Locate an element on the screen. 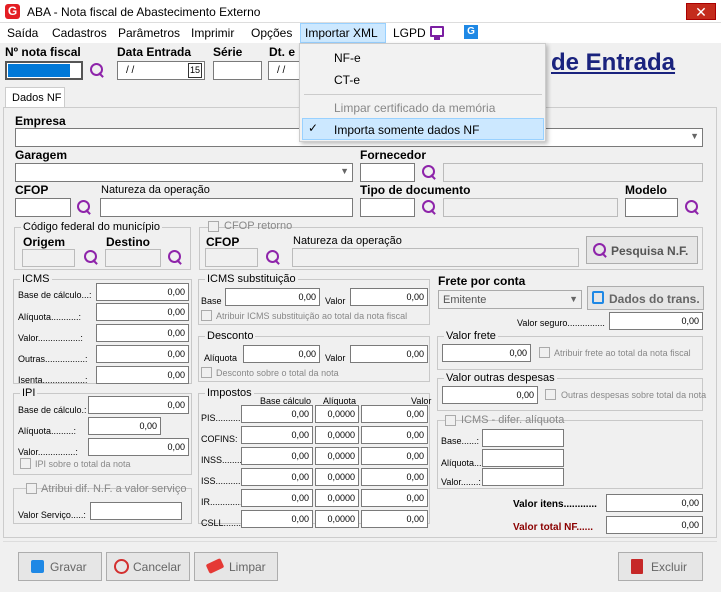 The height and width of the screenshot is (592, 721). eraser-icon is located at coordinates (215, 566).